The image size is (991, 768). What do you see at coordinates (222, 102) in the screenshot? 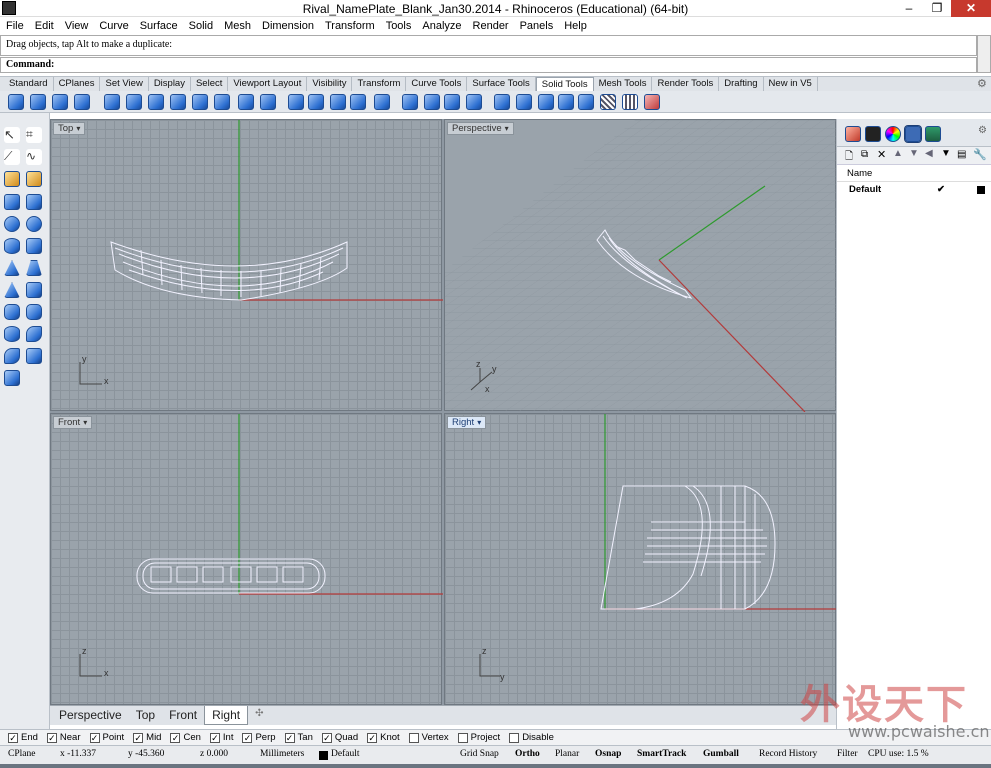
I see `explode-icon` at bounding box center [222, 102].